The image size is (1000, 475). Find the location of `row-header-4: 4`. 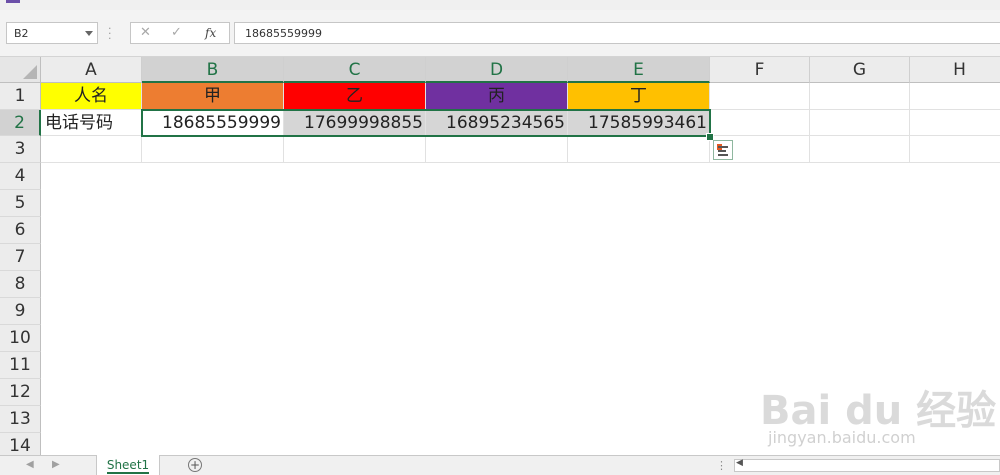

row-header-4: 4 is located at coordinates (20, 176).